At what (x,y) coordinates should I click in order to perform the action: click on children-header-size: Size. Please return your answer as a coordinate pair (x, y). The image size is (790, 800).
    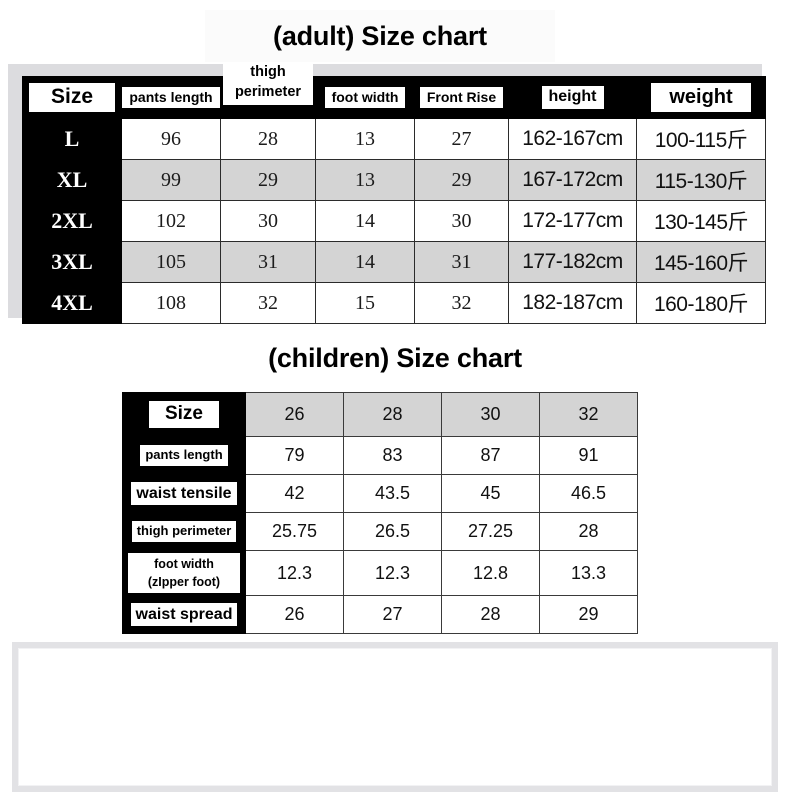
    Looking at the image, I should click on (184, 414).